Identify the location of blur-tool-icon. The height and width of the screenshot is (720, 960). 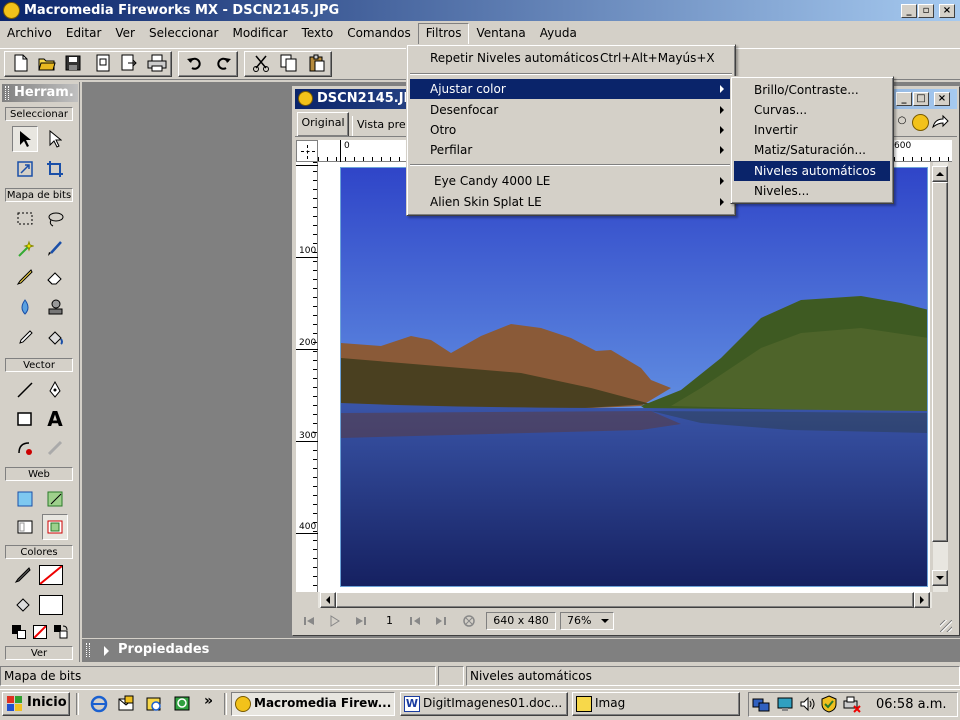
(25, 307).